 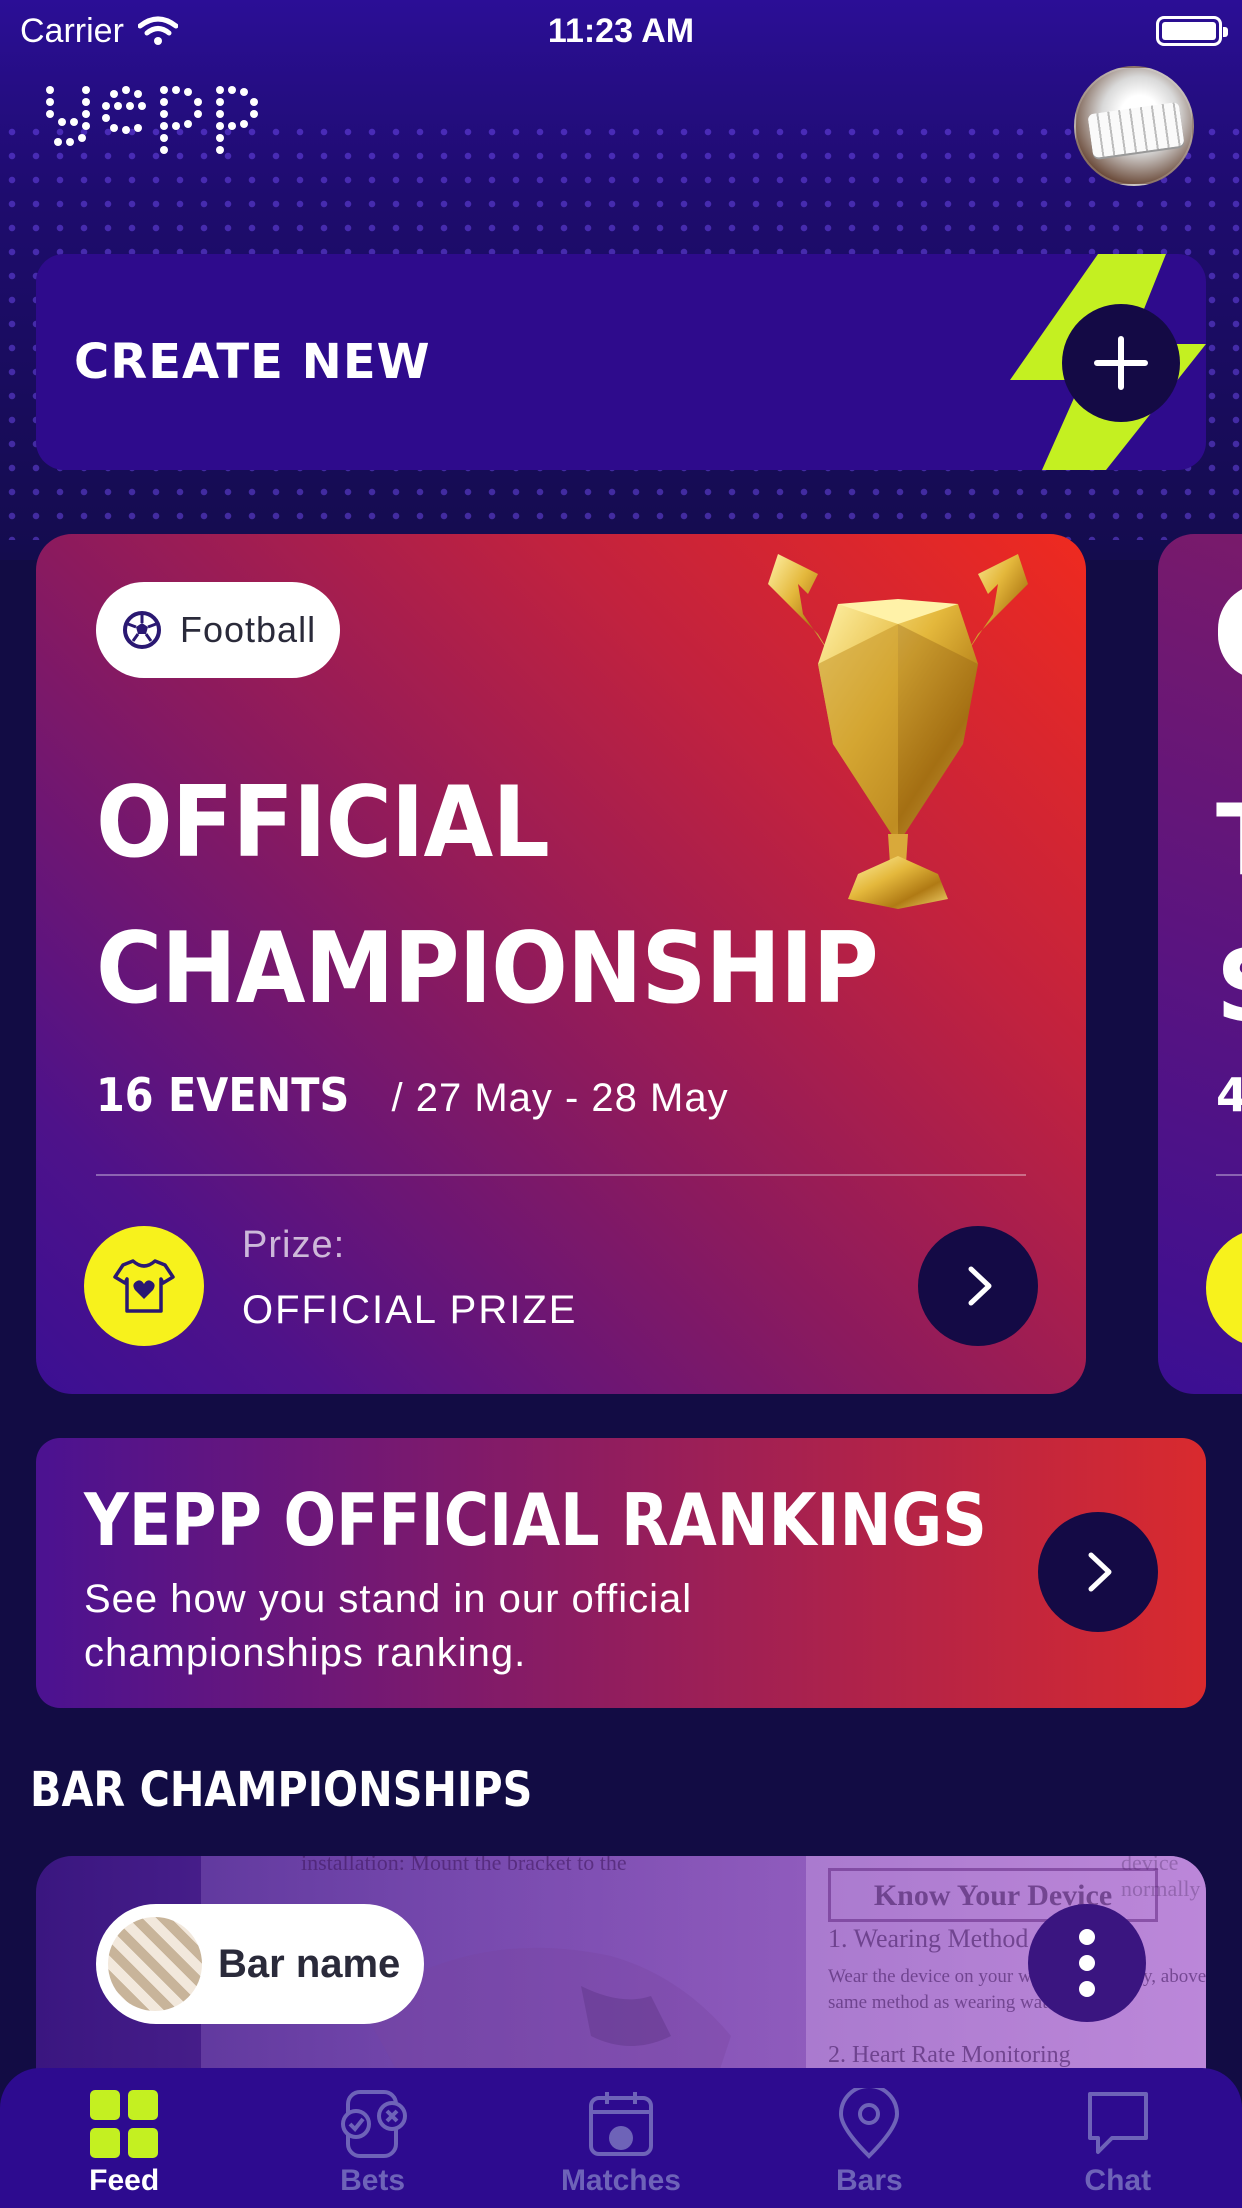 I want to click on plus-icon, so click(x=1121, y=363).